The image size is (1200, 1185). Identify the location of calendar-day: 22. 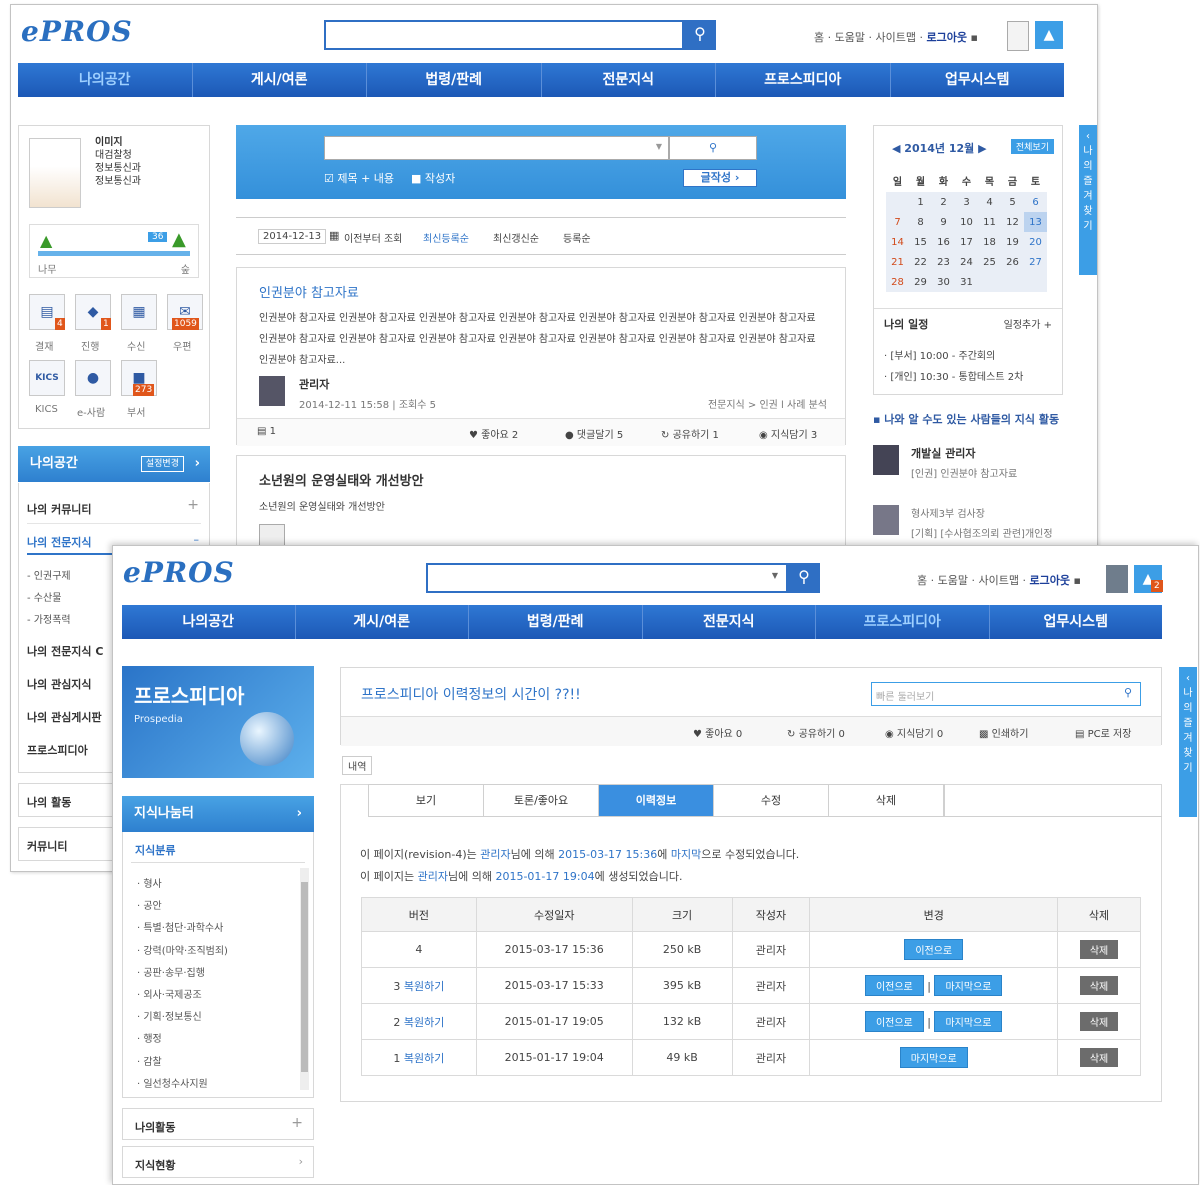
(920, 262).